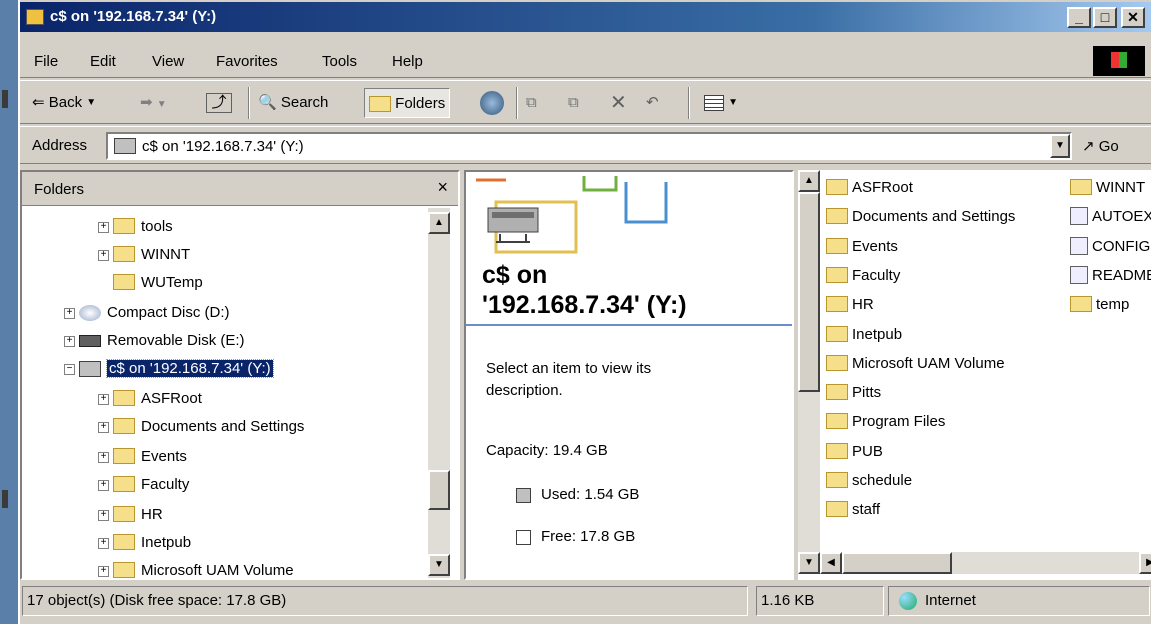  I want to click on move-to-button: ⧉, so click(531, 103).